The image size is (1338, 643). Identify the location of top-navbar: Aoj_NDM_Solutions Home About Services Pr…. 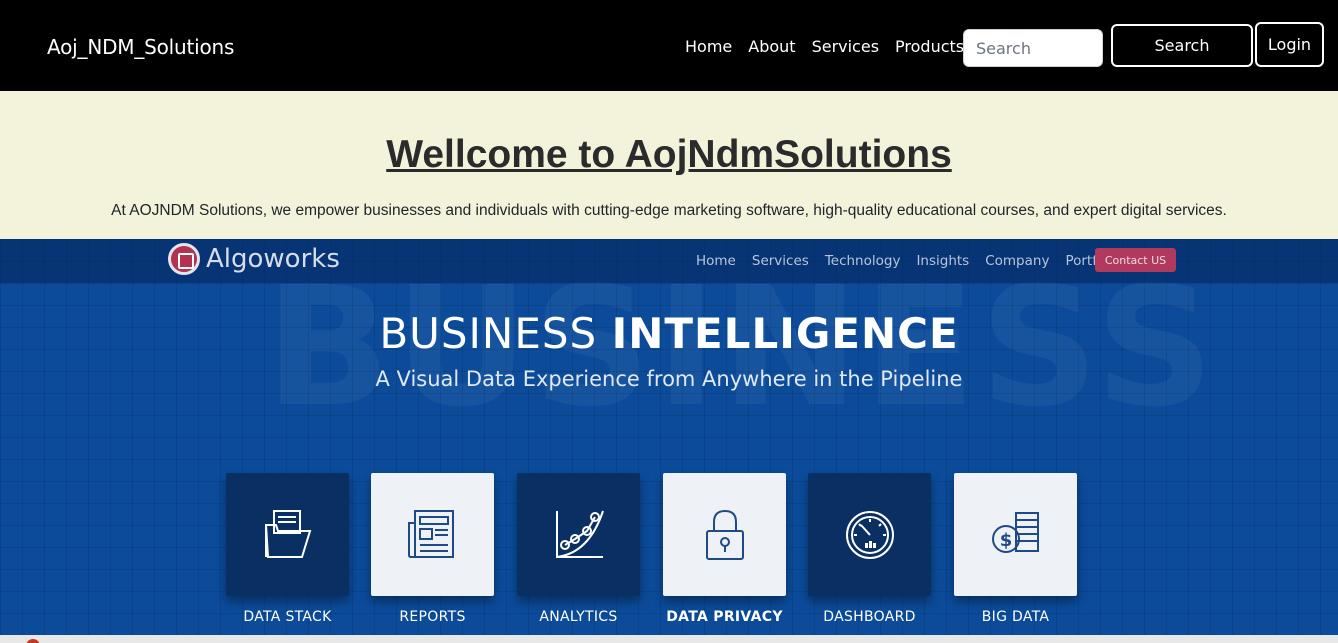
(669, 45).